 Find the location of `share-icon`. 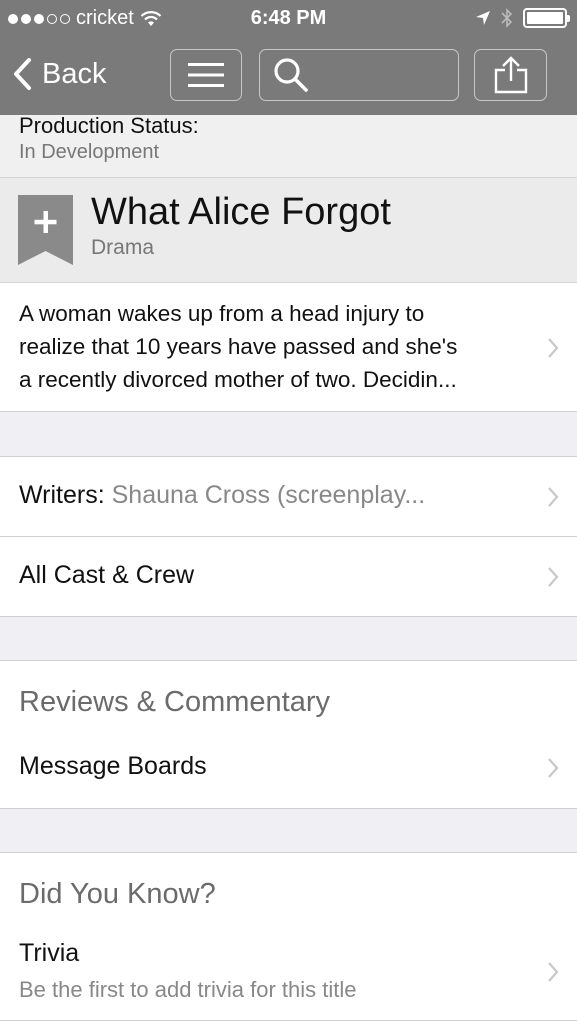

share-icon is located at coordinates (510, 75).